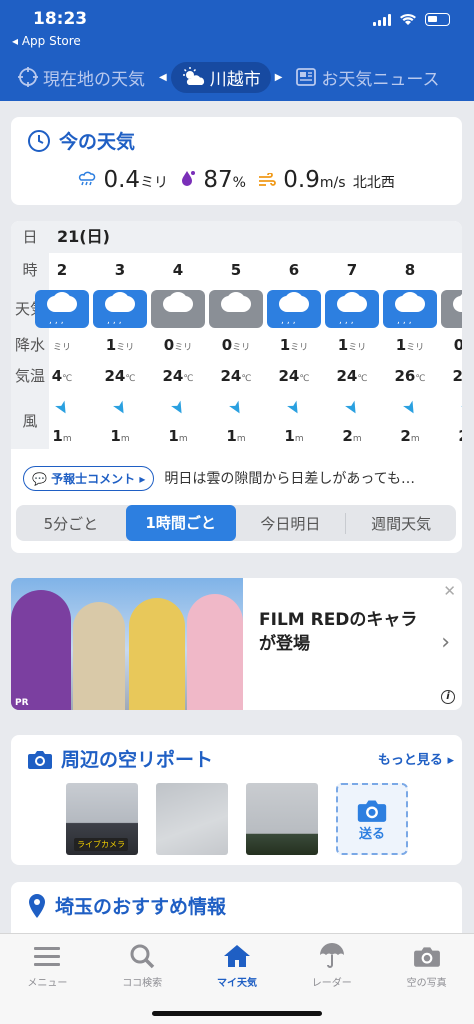 This screenshot has height=1024, width=474. I want to click on hour-value: 2, so click(62, 270).